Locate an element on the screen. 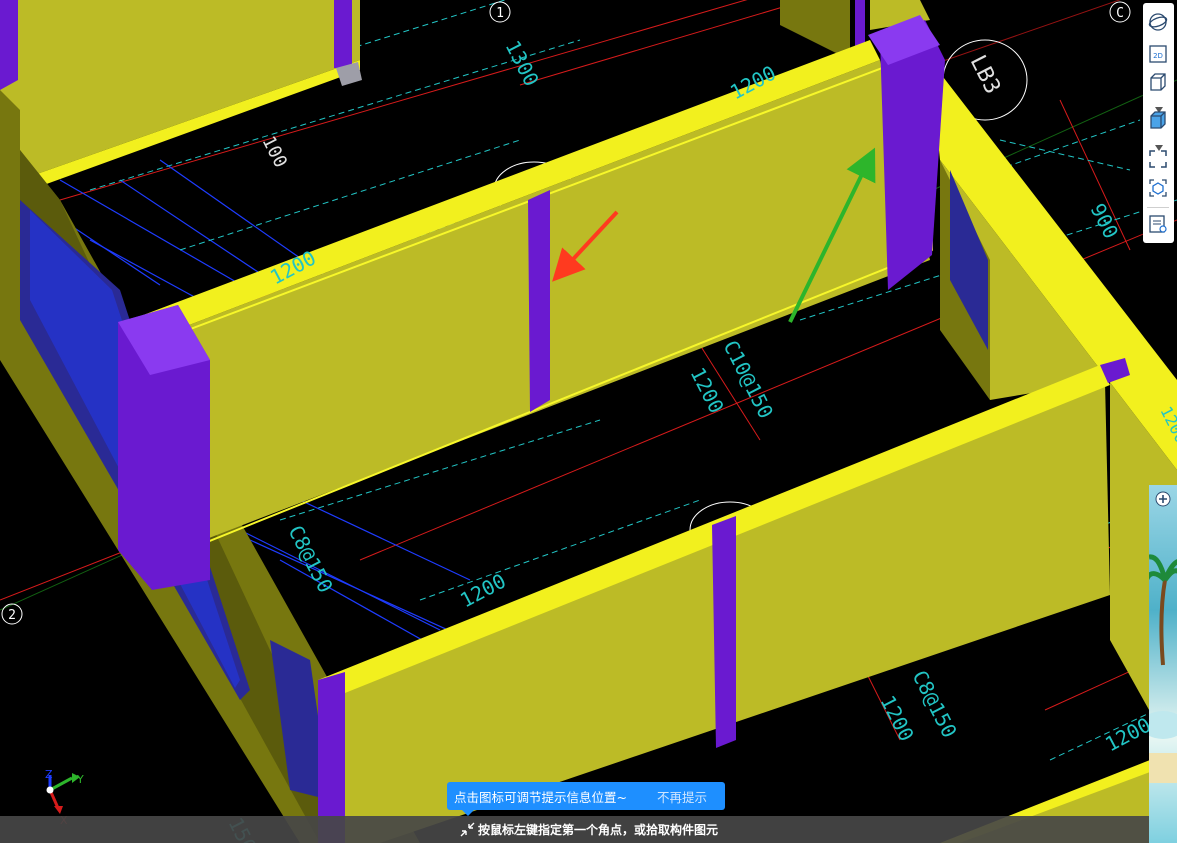 The image size is (1177, 843). axis-label-y: Y is located at coordinates (80, 779).